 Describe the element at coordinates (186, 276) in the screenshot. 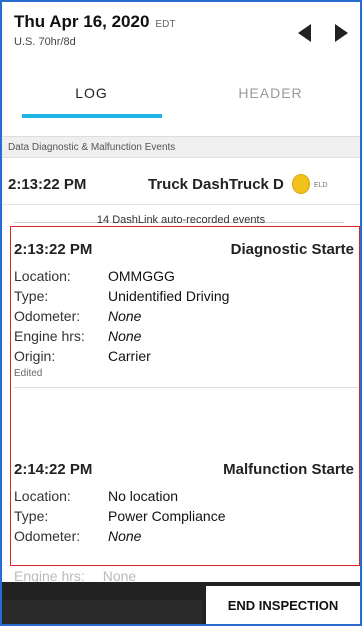

I see `field-location: Location: OMMGGG` at that location.